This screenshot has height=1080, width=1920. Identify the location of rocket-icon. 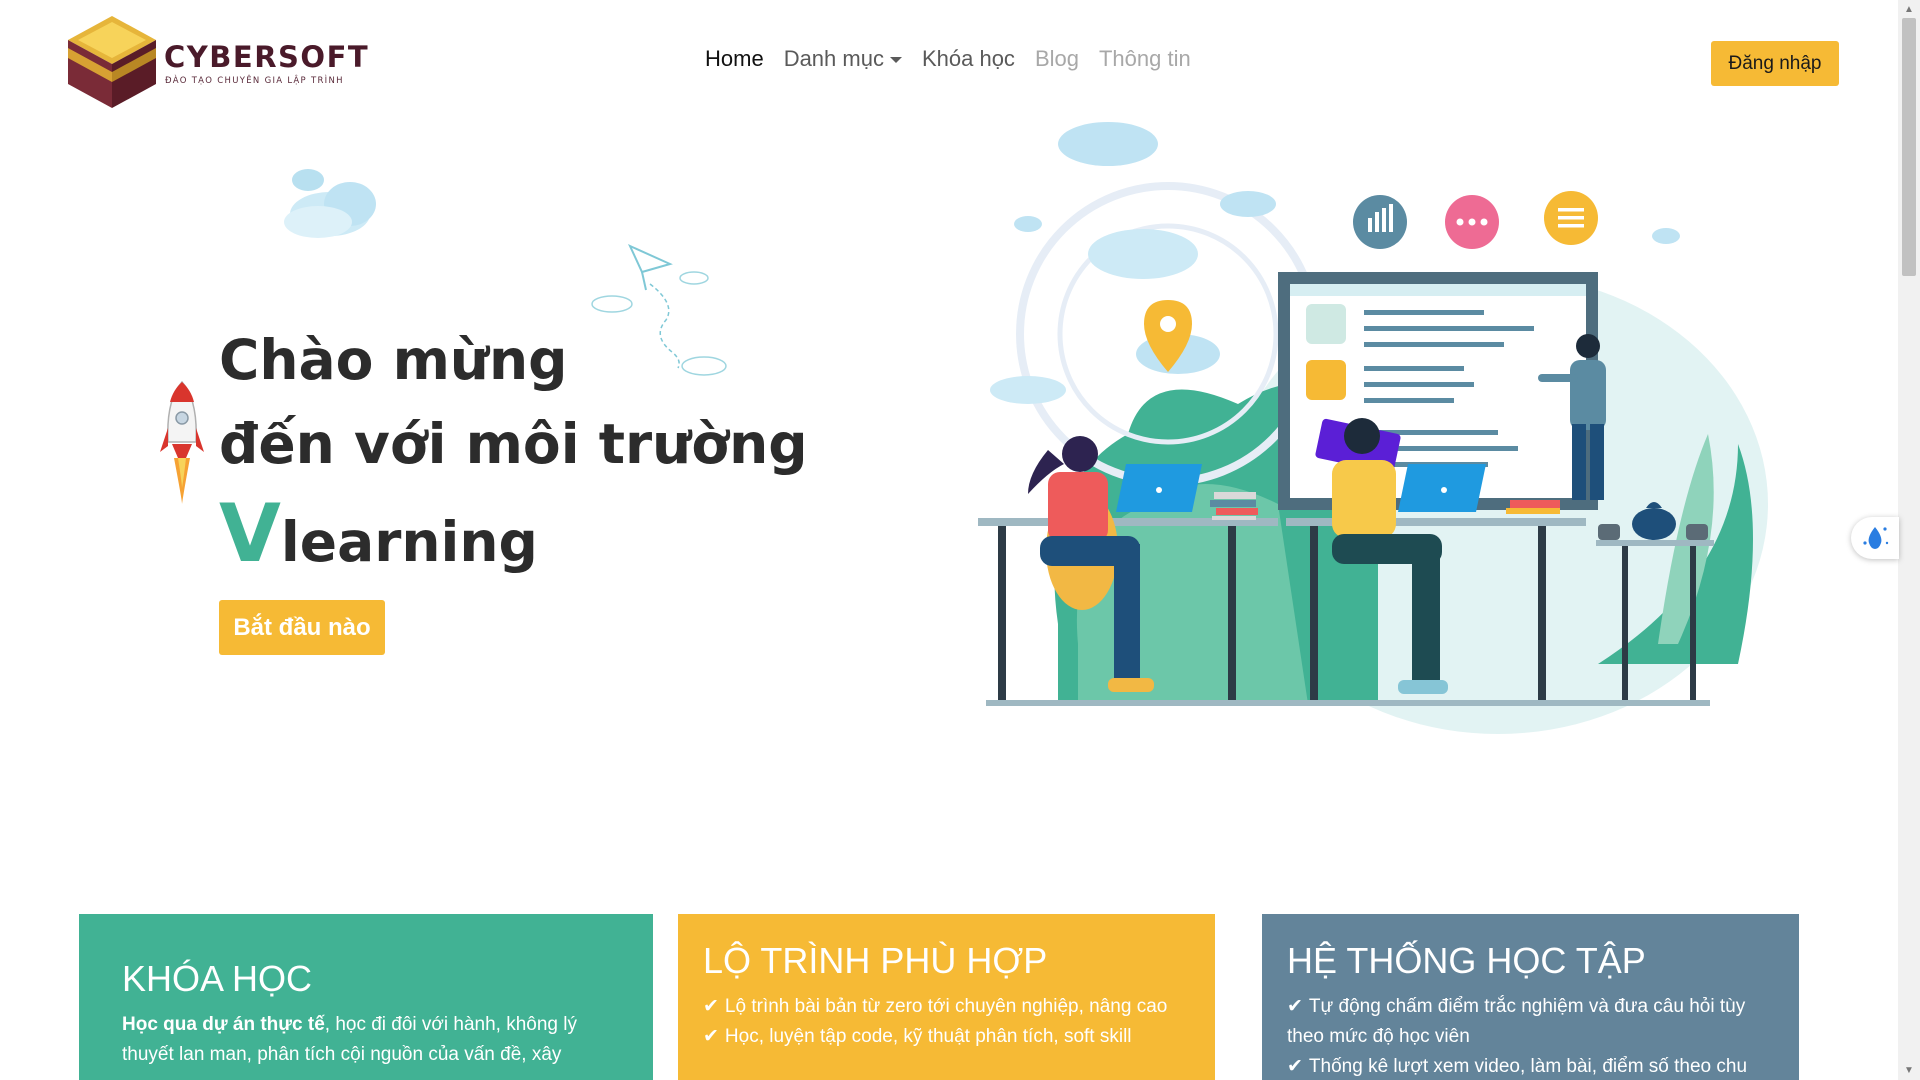
(182, 442).